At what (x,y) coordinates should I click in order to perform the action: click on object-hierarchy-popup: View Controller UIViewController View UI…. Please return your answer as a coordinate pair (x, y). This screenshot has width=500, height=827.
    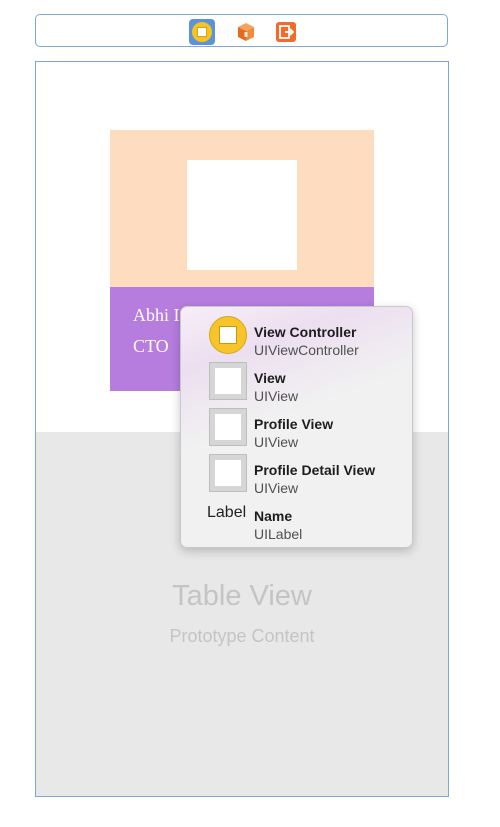
    Looking at the image, I should click on (296, 427).